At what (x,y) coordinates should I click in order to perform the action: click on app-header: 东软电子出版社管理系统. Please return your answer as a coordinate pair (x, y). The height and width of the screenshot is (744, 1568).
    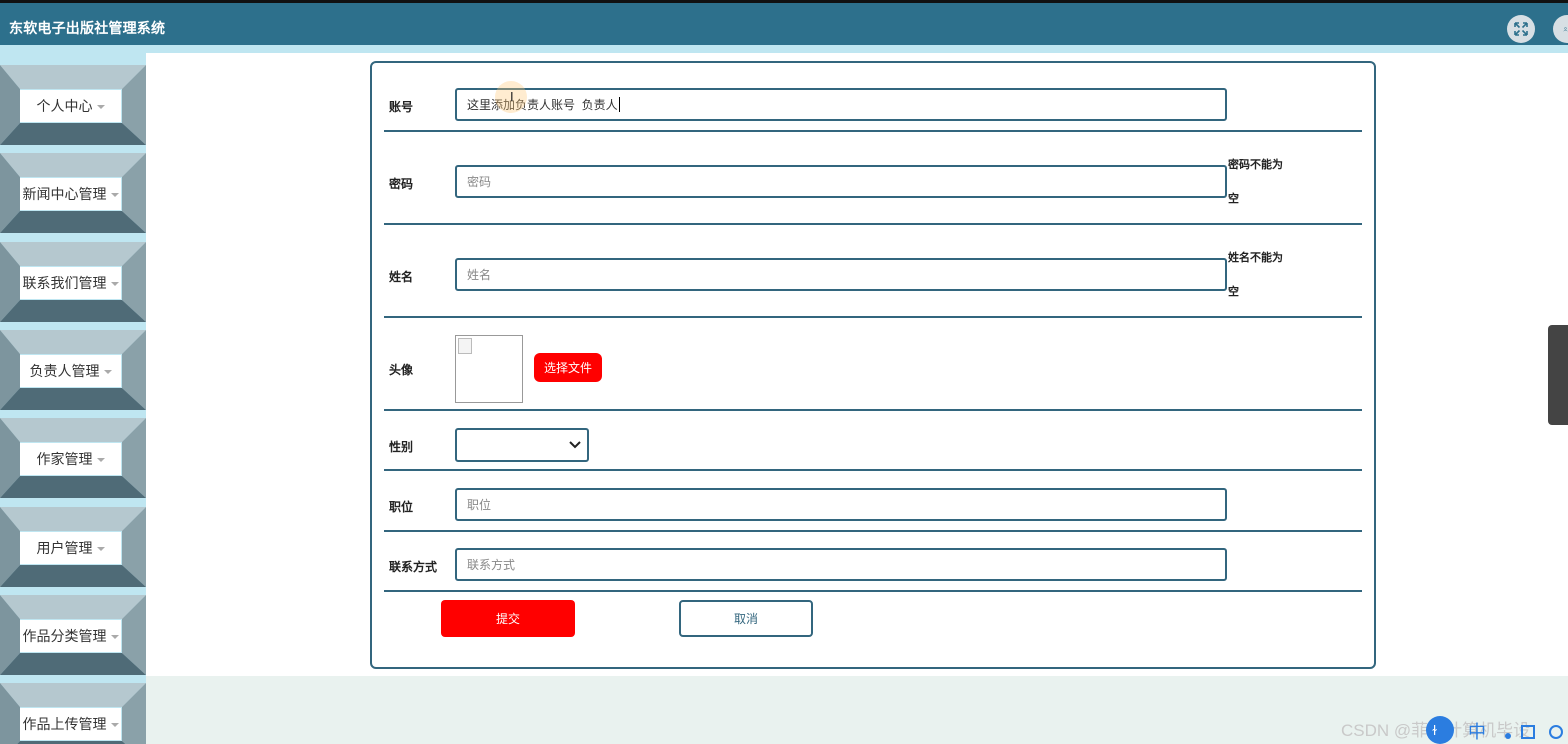
    Looking at the image, I should click on (784, 24).